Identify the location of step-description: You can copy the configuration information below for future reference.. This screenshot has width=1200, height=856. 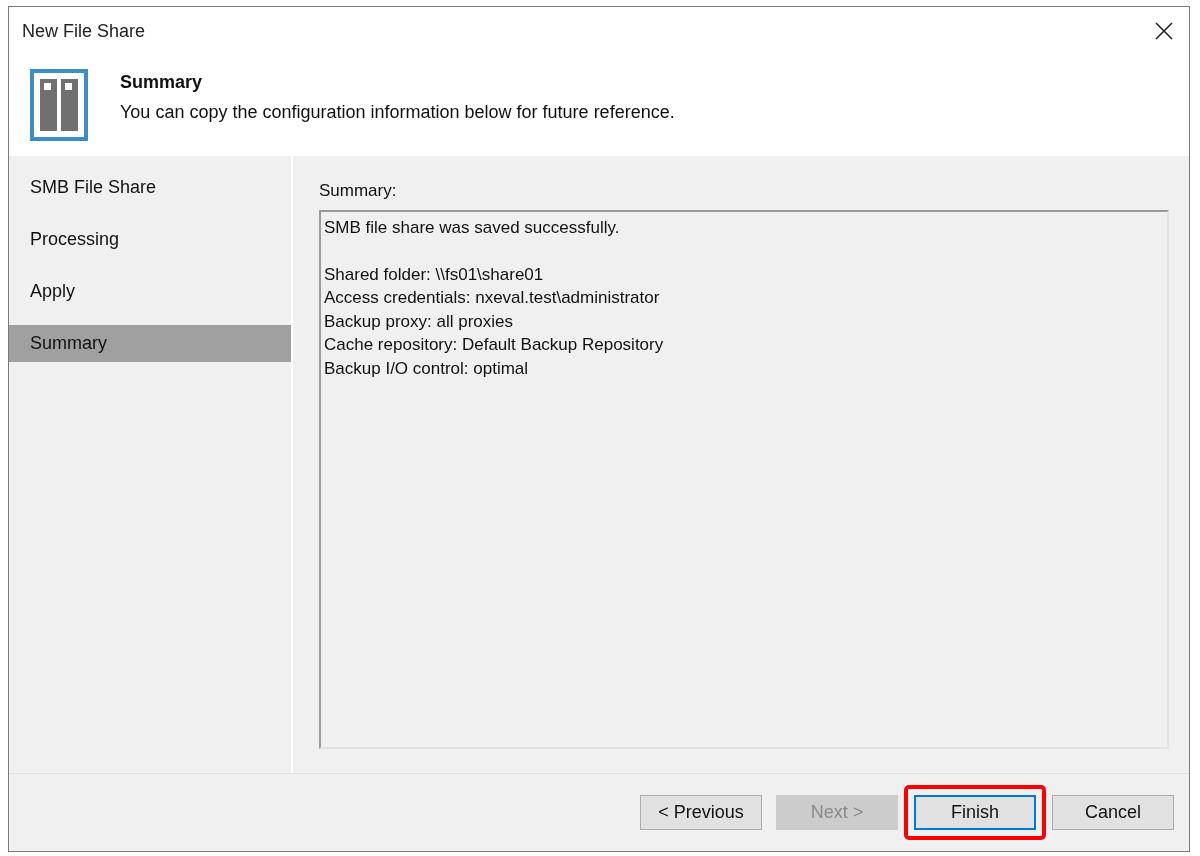
(397, 112).